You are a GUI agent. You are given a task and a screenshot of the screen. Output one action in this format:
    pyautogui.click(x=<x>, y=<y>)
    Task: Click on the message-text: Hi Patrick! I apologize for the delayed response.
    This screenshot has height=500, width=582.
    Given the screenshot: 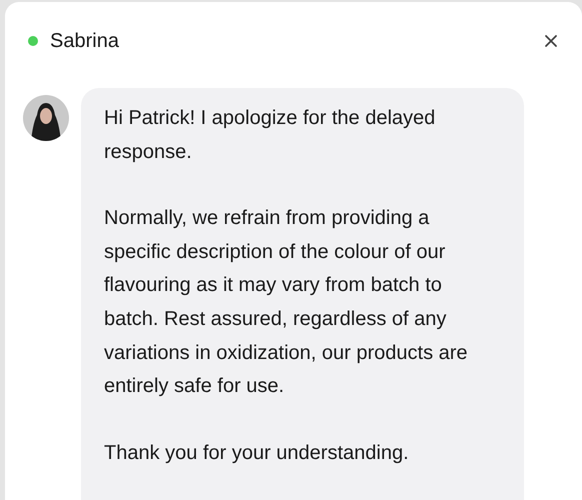 What is the action you would take?
    pyautogui.click(x=270, y=135)
    